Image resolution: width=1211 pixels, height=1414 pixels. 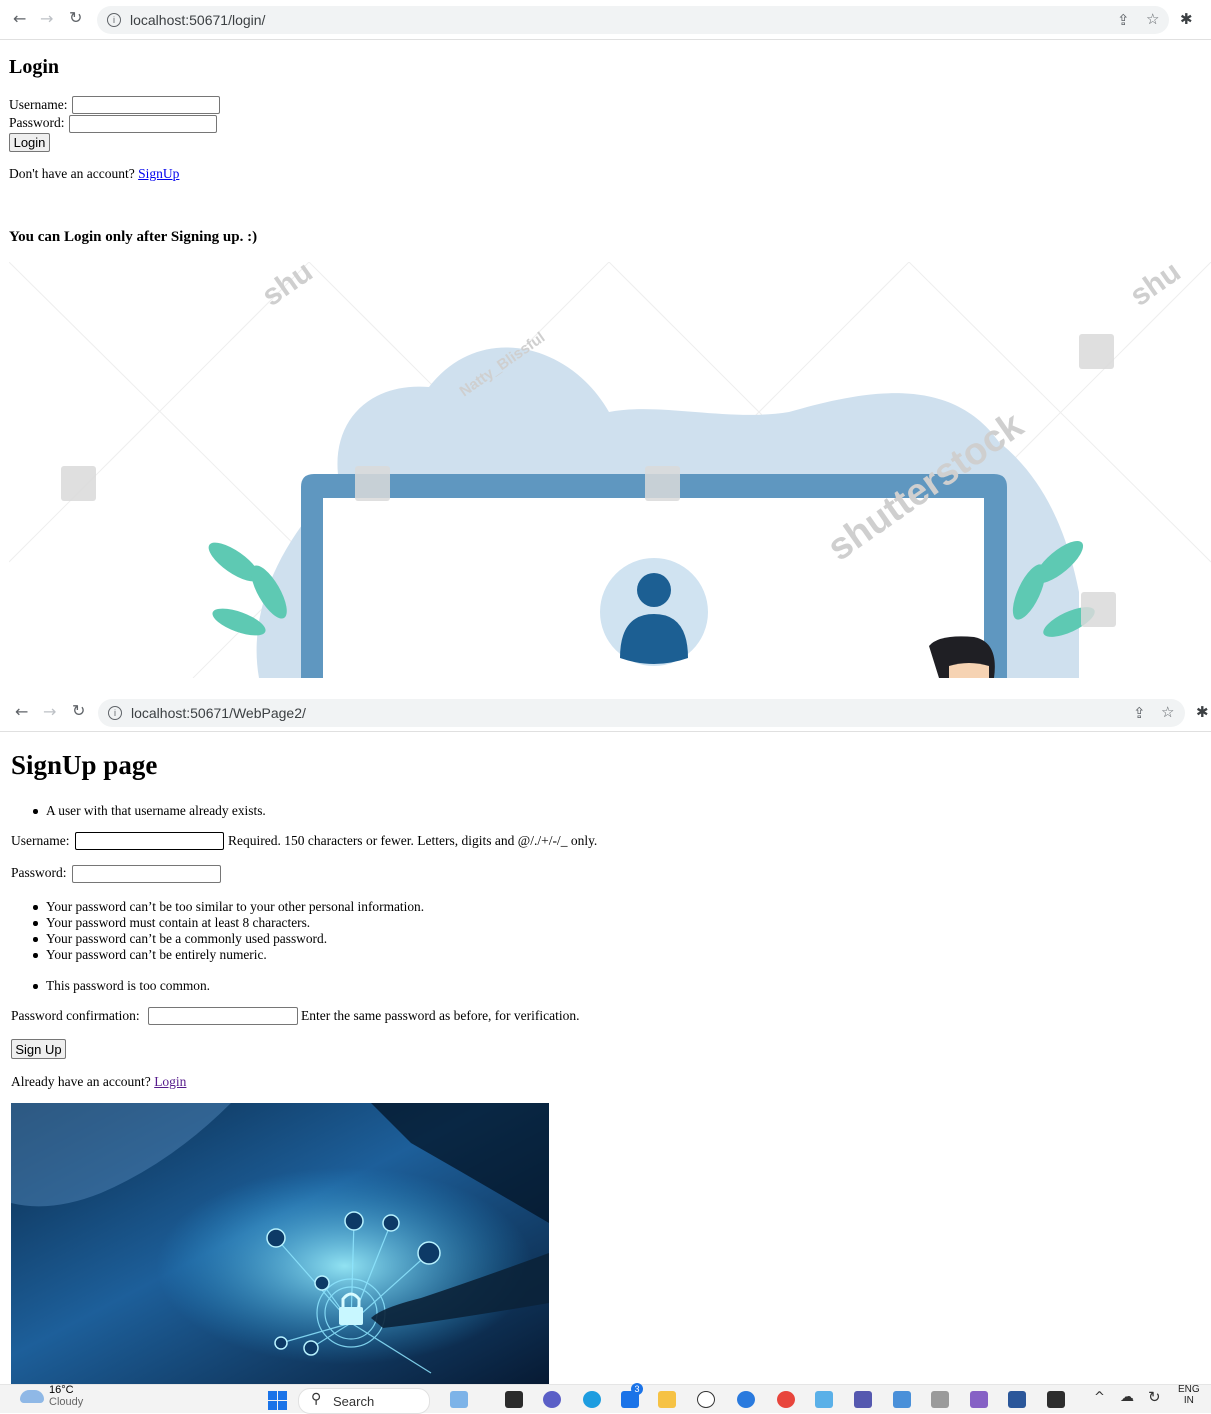 I want to click on login-link: Login, so click(x=170, y=1081).